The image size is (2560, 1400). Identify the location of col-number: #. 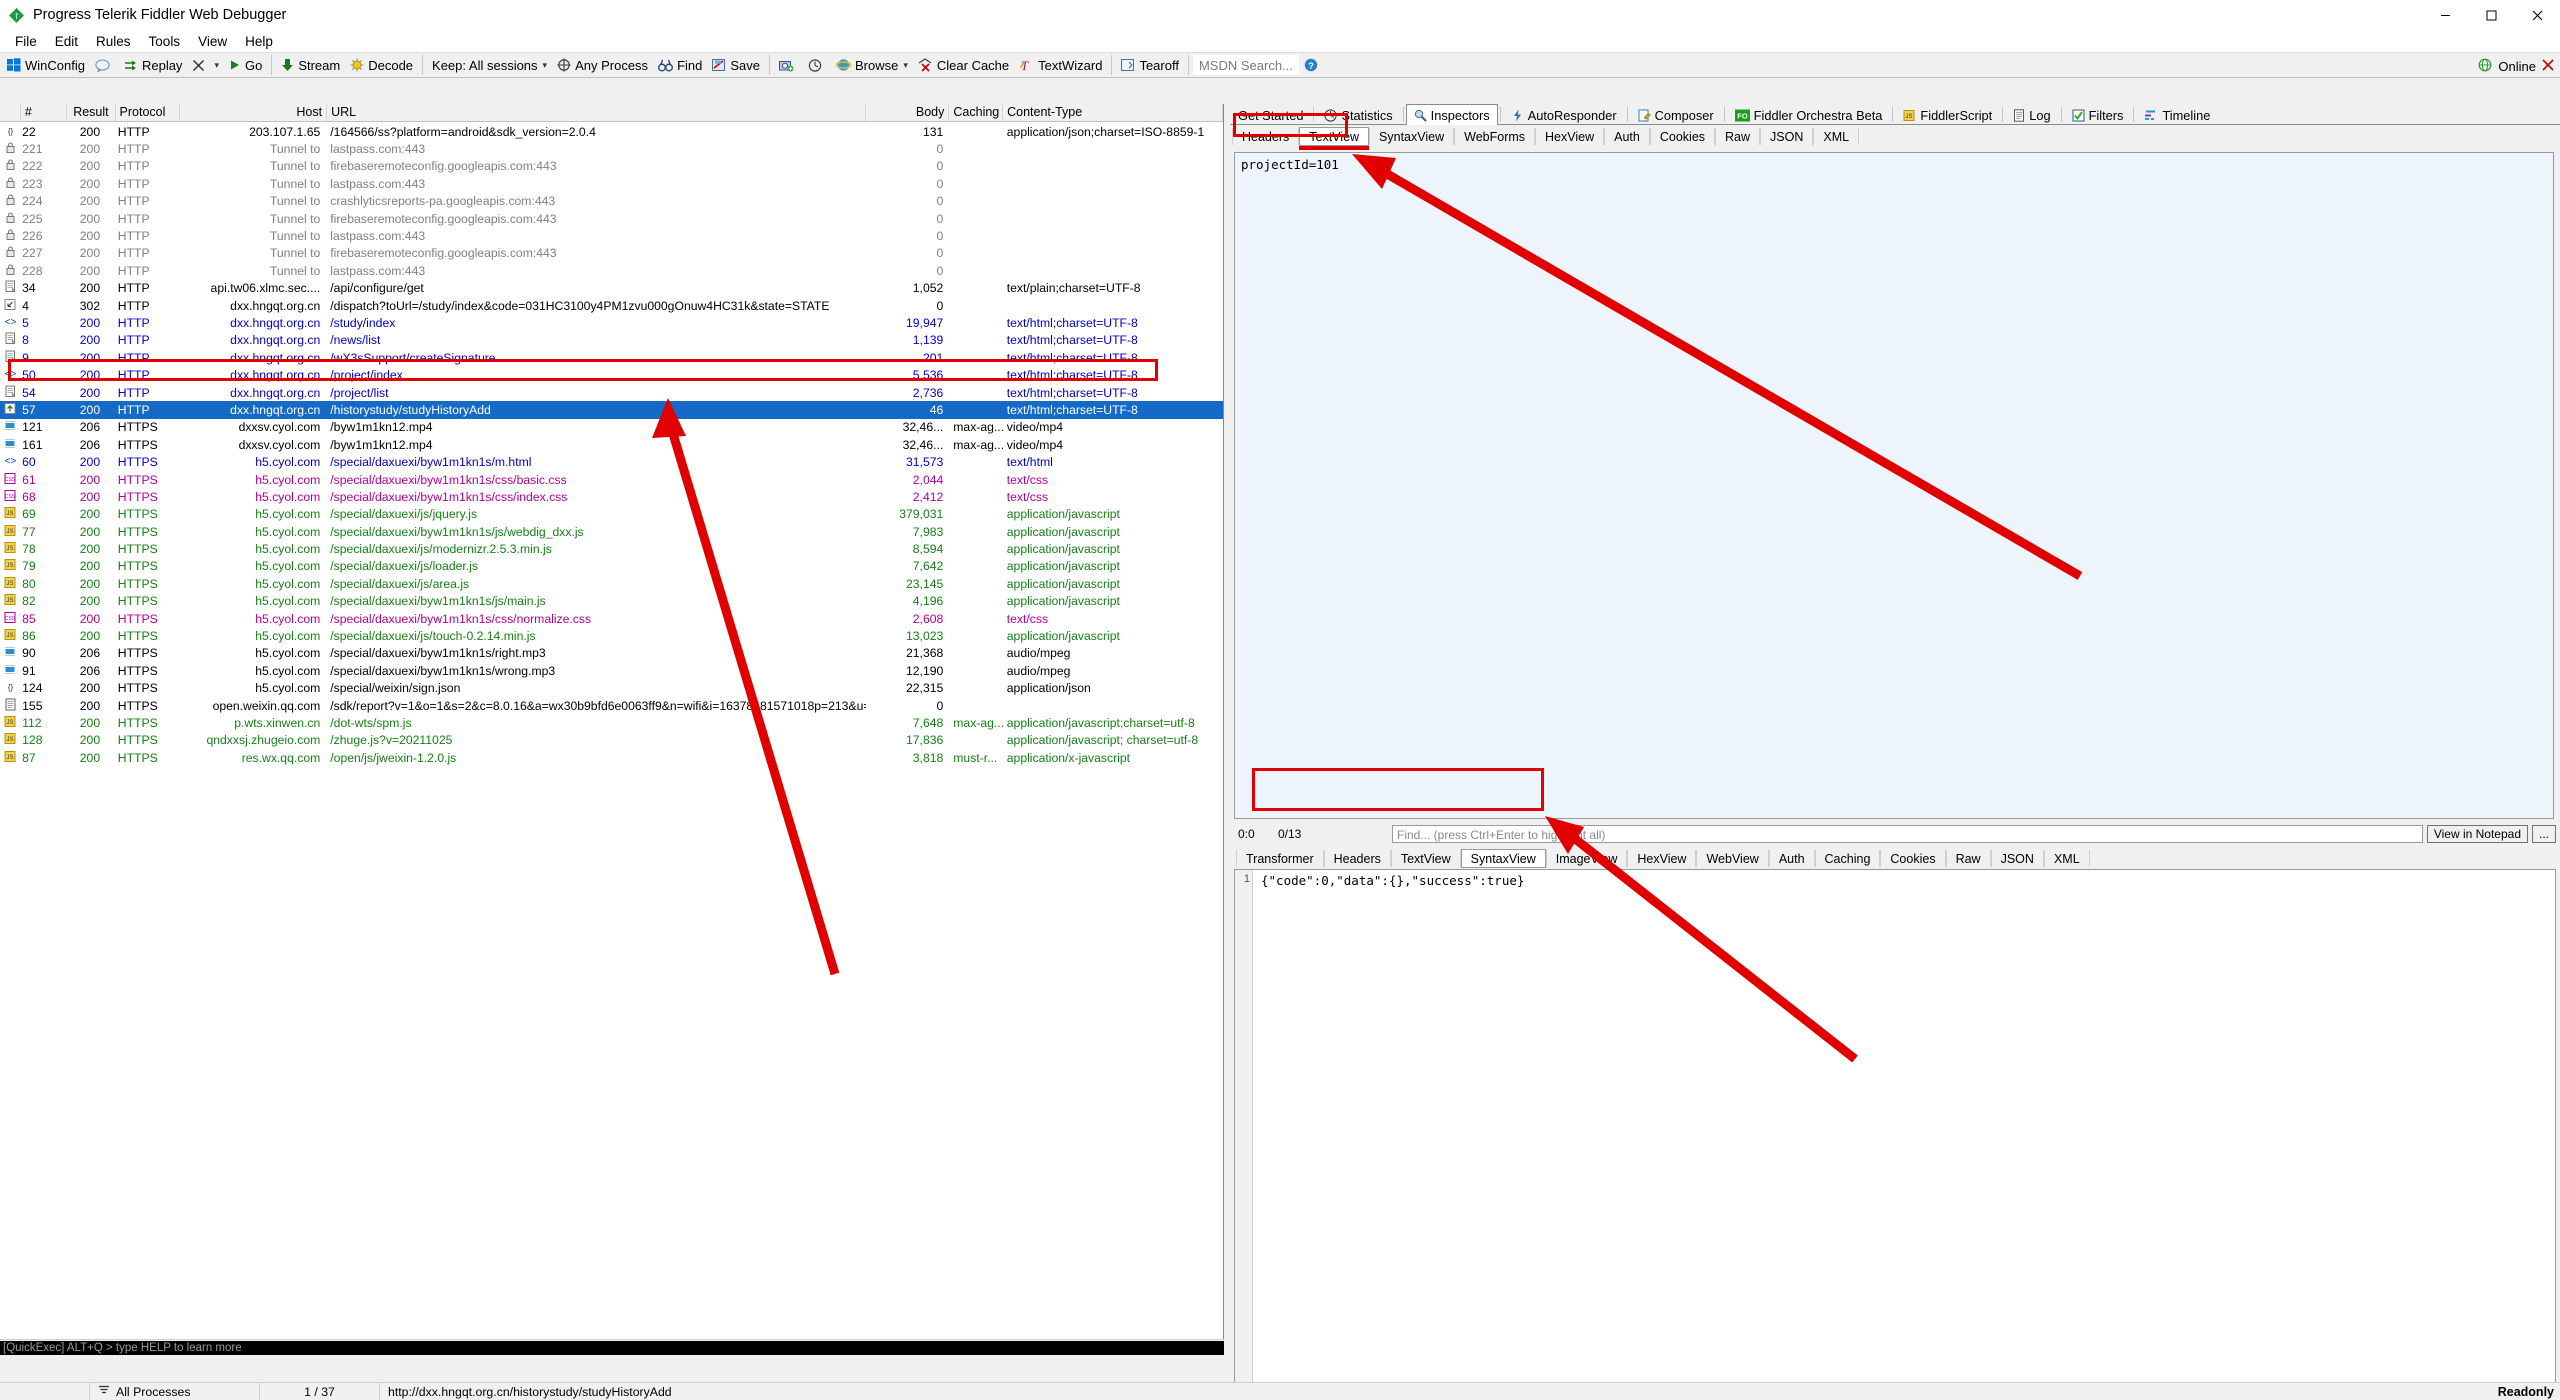
(44, 112).